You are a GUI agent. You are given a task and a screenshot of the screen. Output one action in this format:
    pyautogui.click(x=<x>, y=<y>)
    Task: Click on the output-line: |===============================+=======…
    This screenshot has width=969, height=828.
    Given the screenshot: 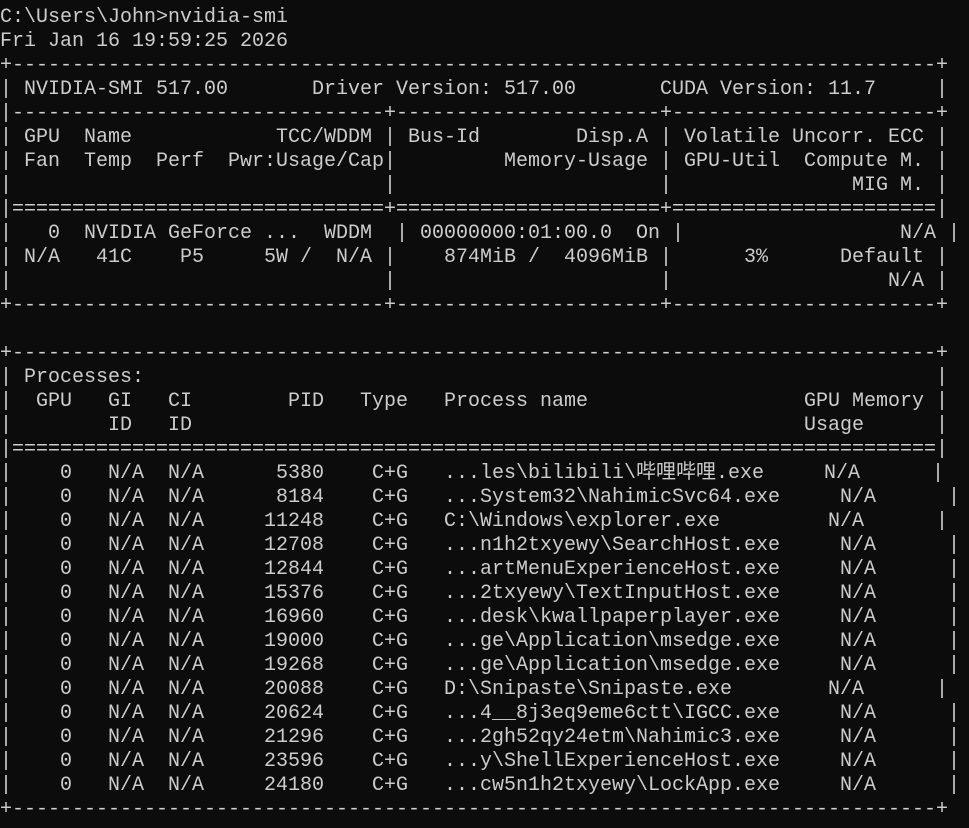 What is the action you would take?
    pyautogui.click(x=474, y=209)
    